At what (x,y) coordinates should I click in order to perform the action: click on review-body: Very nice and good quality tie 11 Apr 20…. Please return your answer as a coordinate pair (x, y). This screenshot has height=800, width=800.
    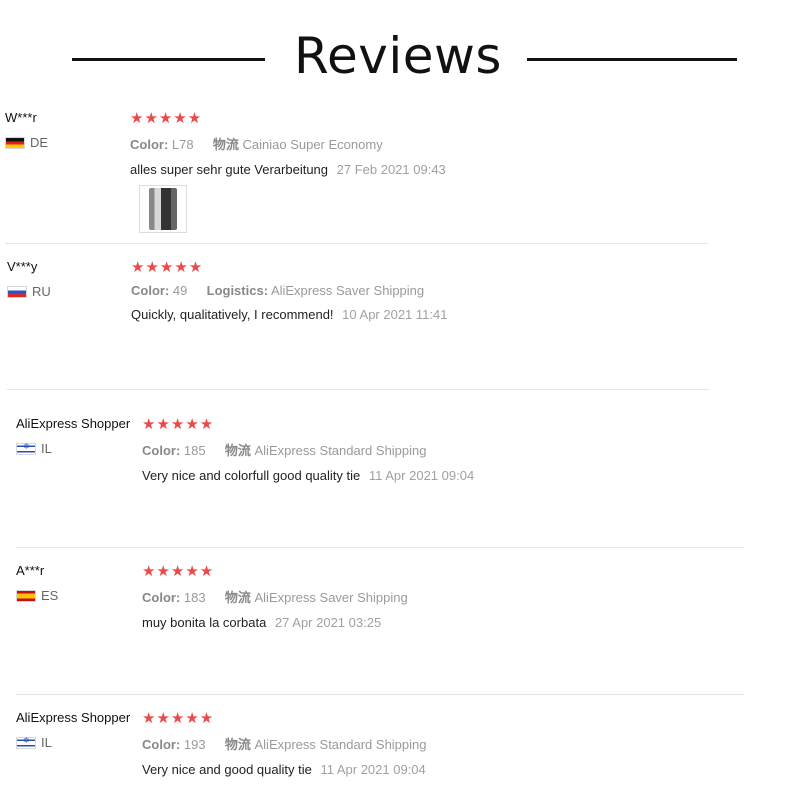
    Looking at the image, I should click on (284, 769).